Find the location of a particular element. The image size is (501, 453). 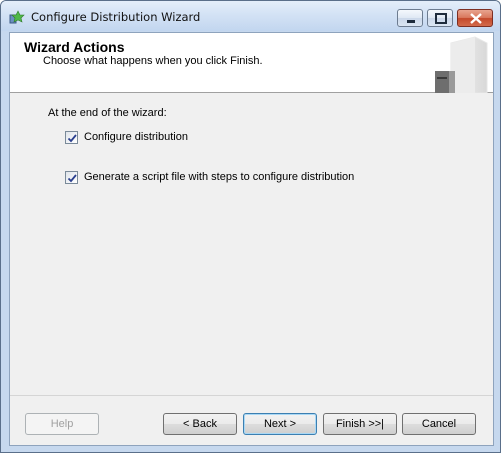

configure-distribution-checkbox is located at coordinates (71, 137).